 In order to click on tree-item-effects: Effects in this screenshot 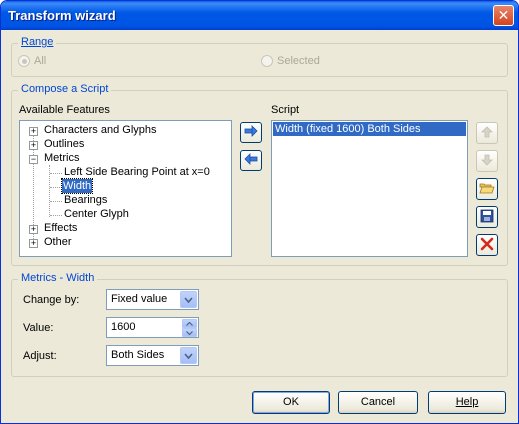, I will do `click(60, 228)`.